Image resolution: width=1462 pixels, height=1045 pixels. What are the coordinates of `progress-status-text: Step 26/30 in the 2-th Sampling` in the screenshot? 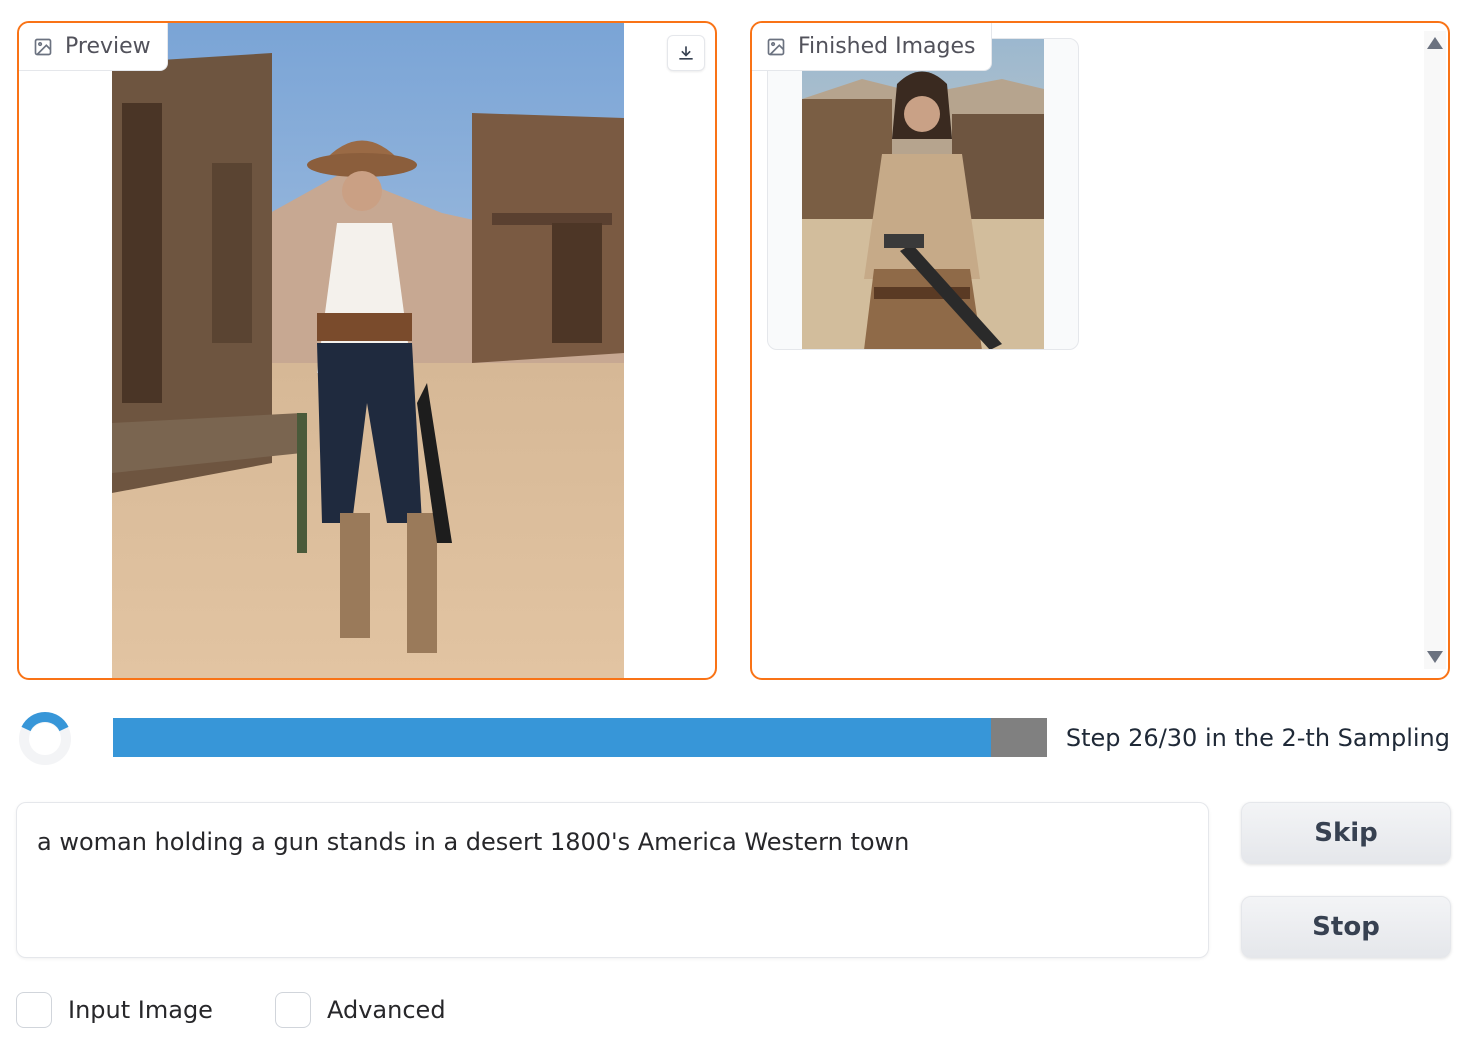 It's located at (1257, 738).